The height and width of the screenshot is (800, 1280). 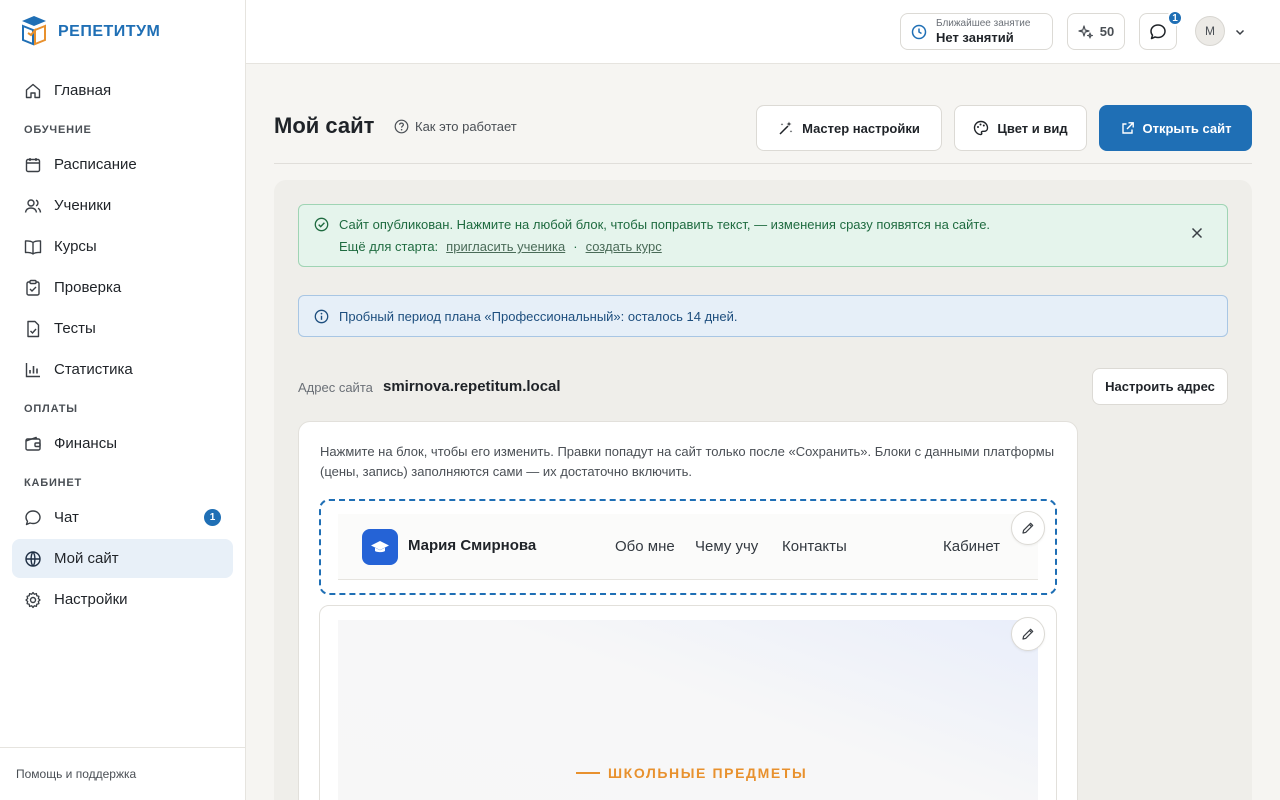 I want to click on wallet-icon, so click(x=33, y=443).